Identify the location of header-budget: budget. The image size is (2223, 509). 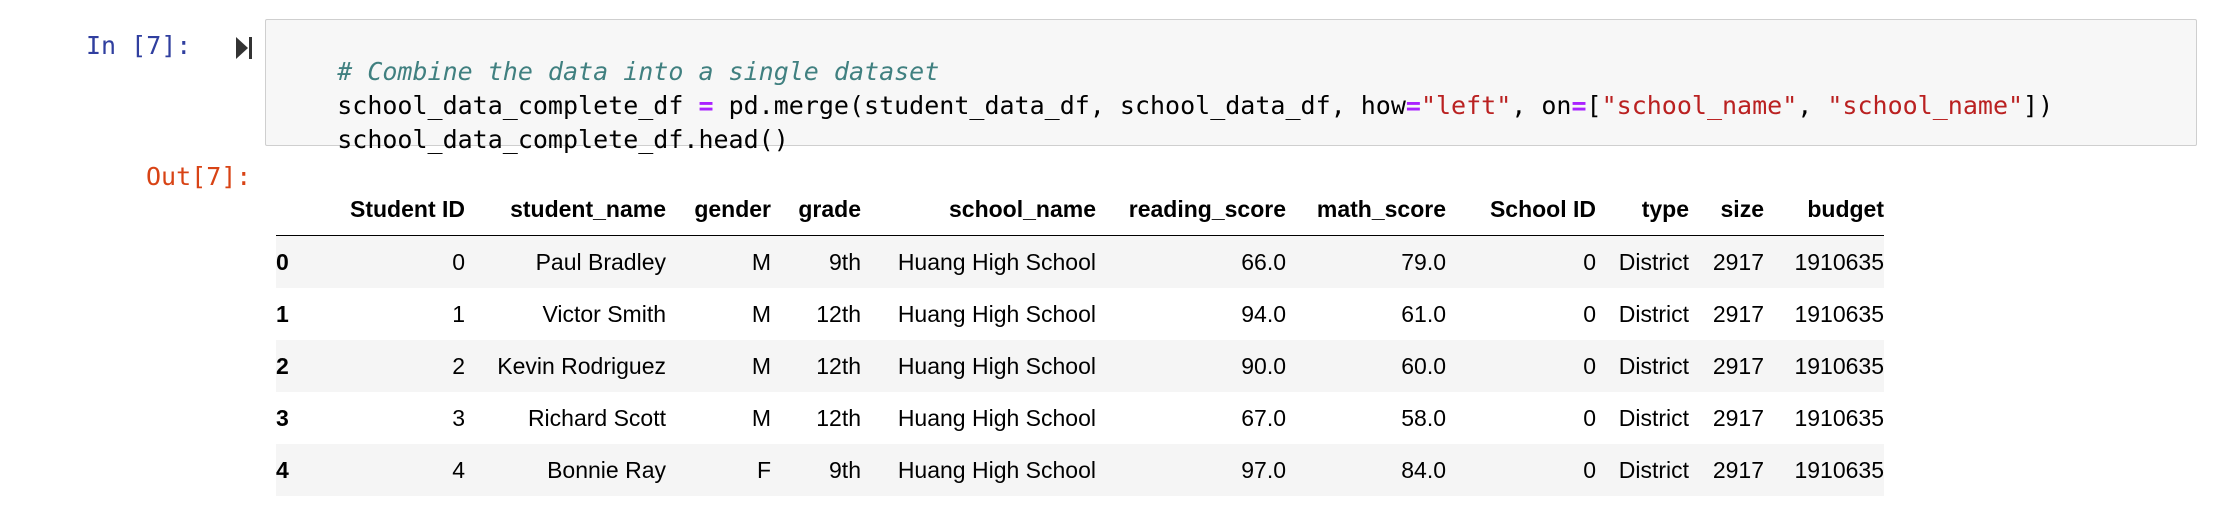
(1824, 209).